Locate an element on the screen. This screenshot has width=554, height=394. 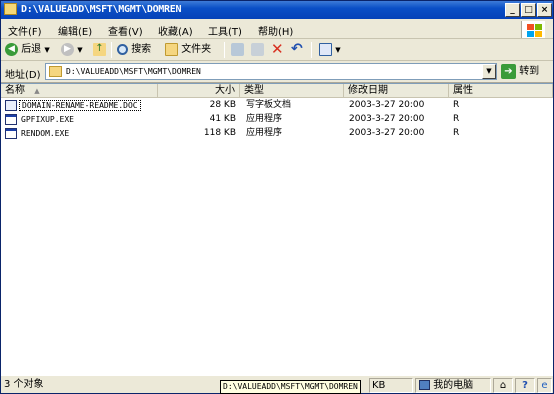
forward-arrow-icon: ▶ is located at coordinates (67, 49).